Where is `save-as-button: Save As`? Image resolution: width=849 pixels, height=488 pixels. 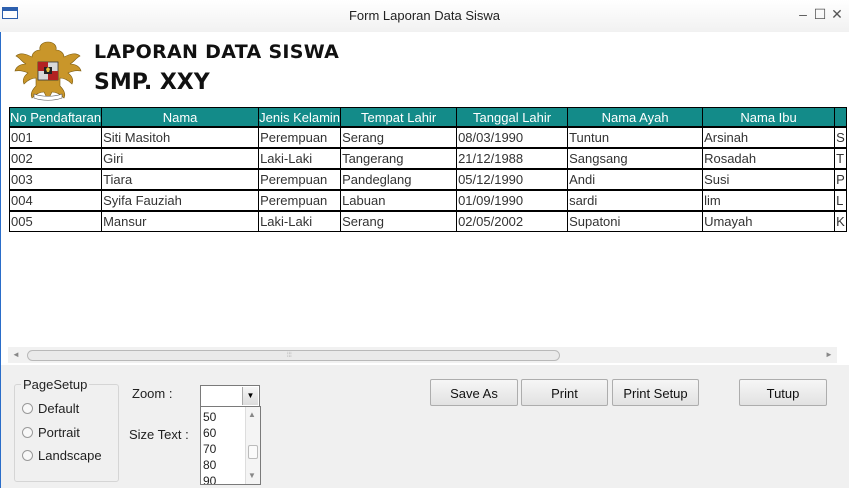 save-as-button: Save As is located at coordinates (474, 392).